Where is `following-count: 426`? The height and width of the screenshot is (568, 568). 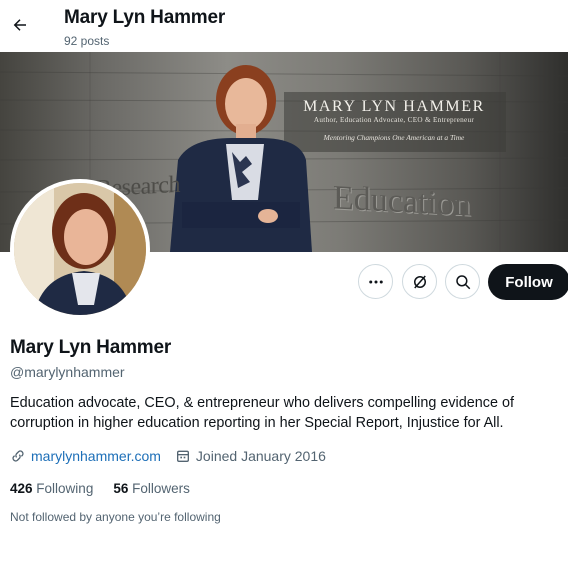 following-count: 426 is located at coordinates (21, 488).